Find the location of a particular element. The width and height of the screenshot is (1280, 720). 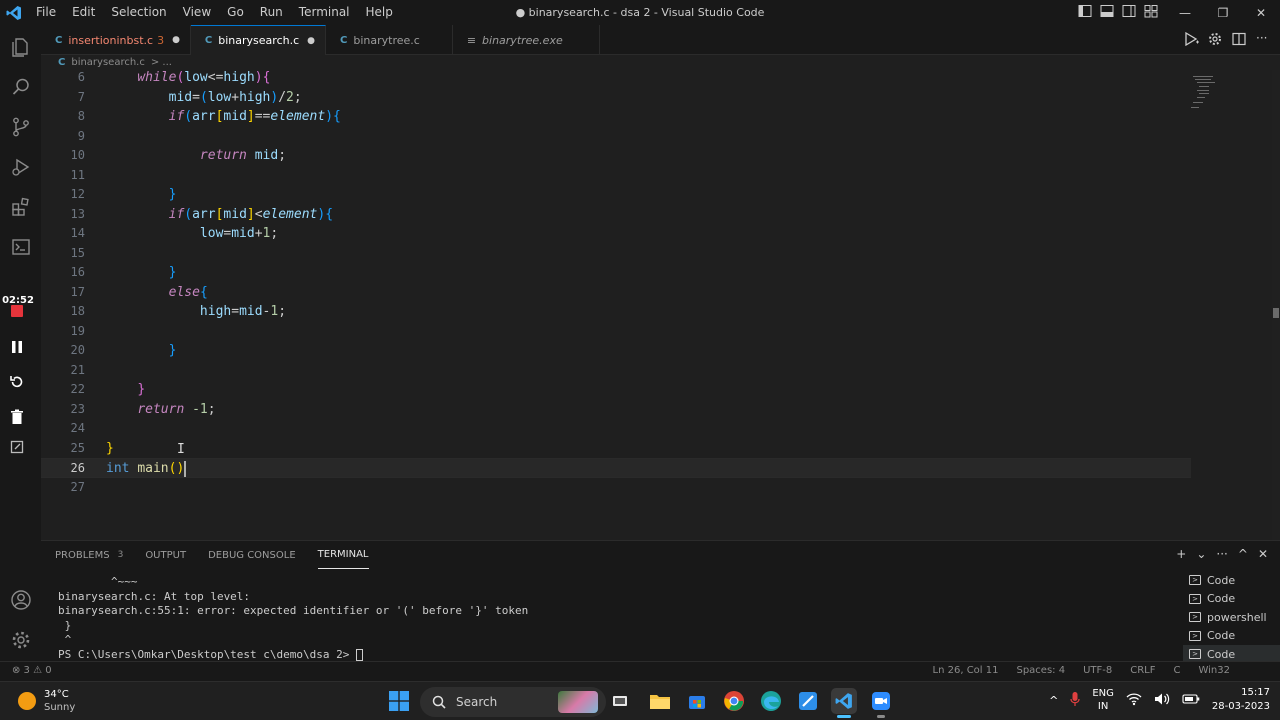

terminal-view-icon is located at coordinates (20, 247).